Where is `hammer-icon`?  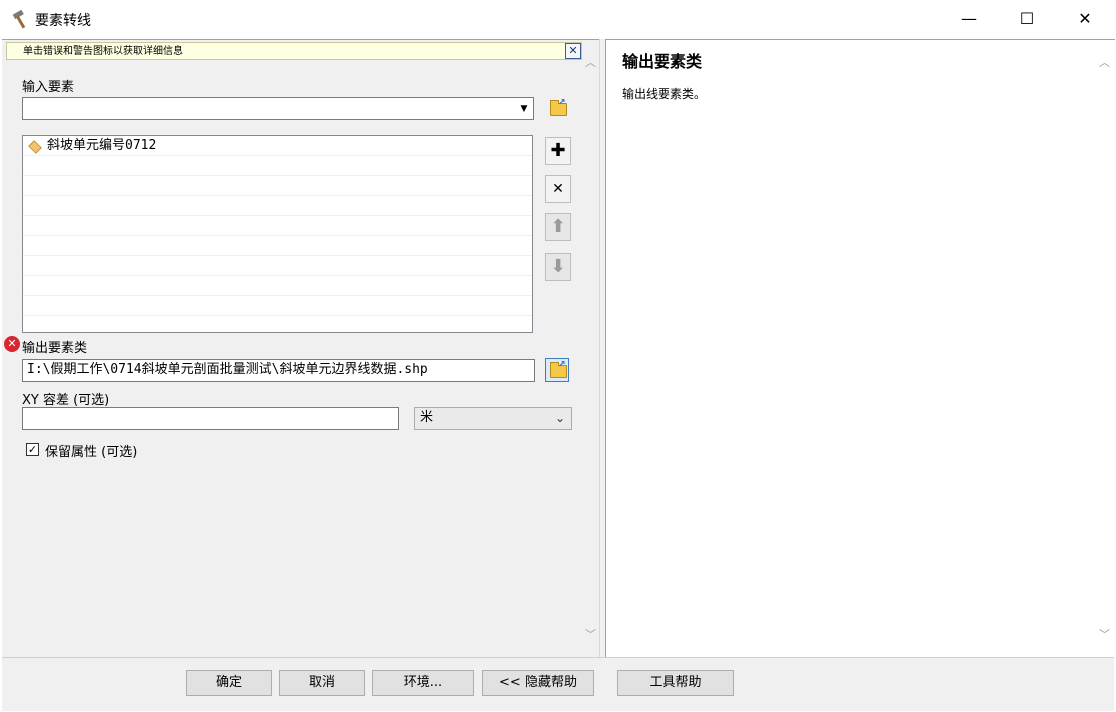 hammer-icon is located at coordinates (19, 19).